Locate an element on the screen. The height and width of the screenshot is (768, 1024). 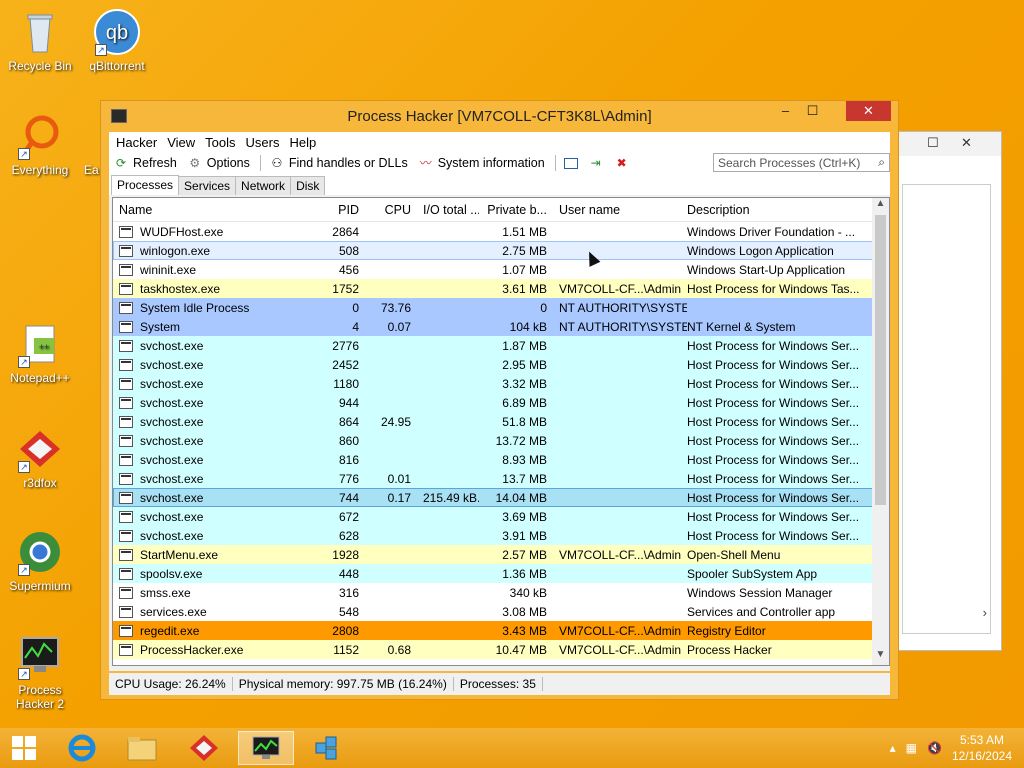
tab-processes: Processes is located at coordinates (145, 185).